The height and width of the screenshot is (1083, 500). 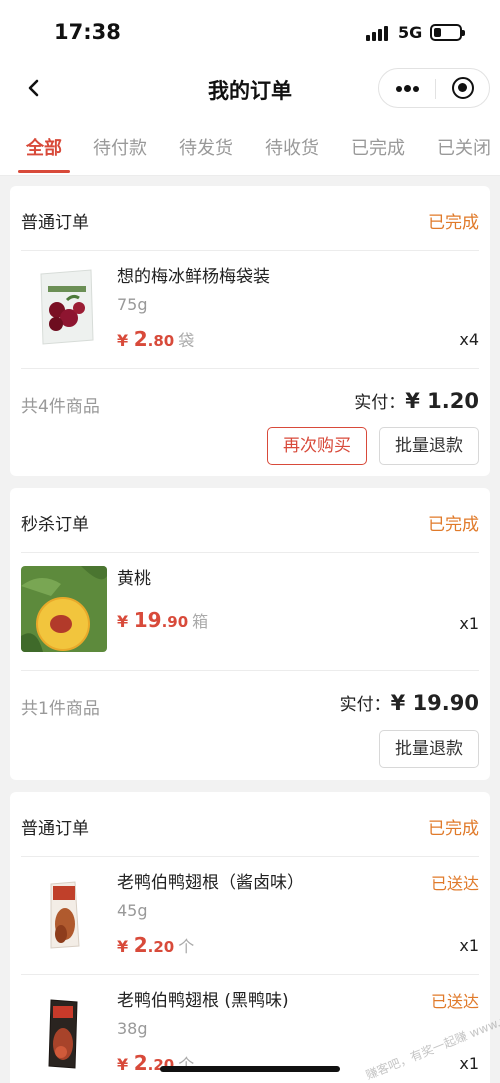 What do you see at coordinates (55, 525) in the screenshot?
I see `order-type: 秒杀订单` at bounding box center [55, 525].